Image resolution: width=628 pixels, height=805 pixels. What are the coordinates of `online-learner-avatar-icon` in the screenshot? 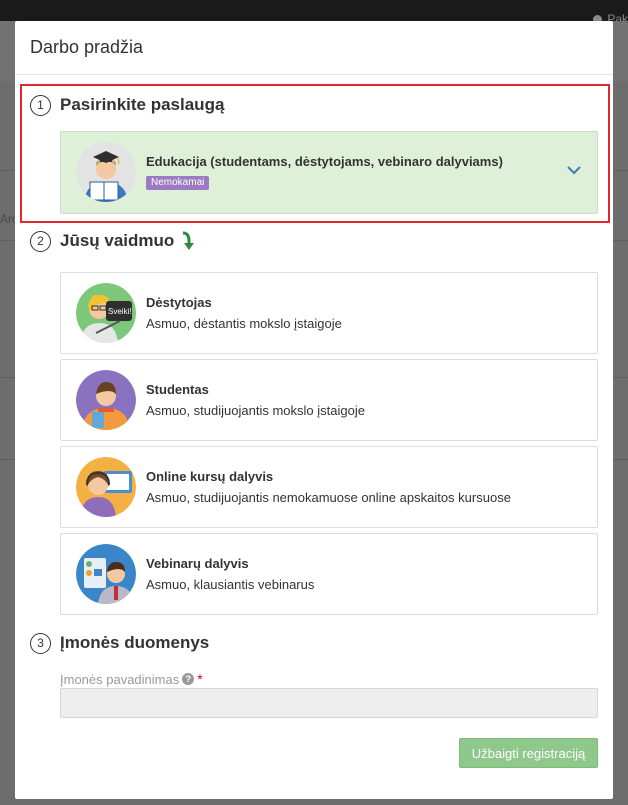 It's located at (106, 487).